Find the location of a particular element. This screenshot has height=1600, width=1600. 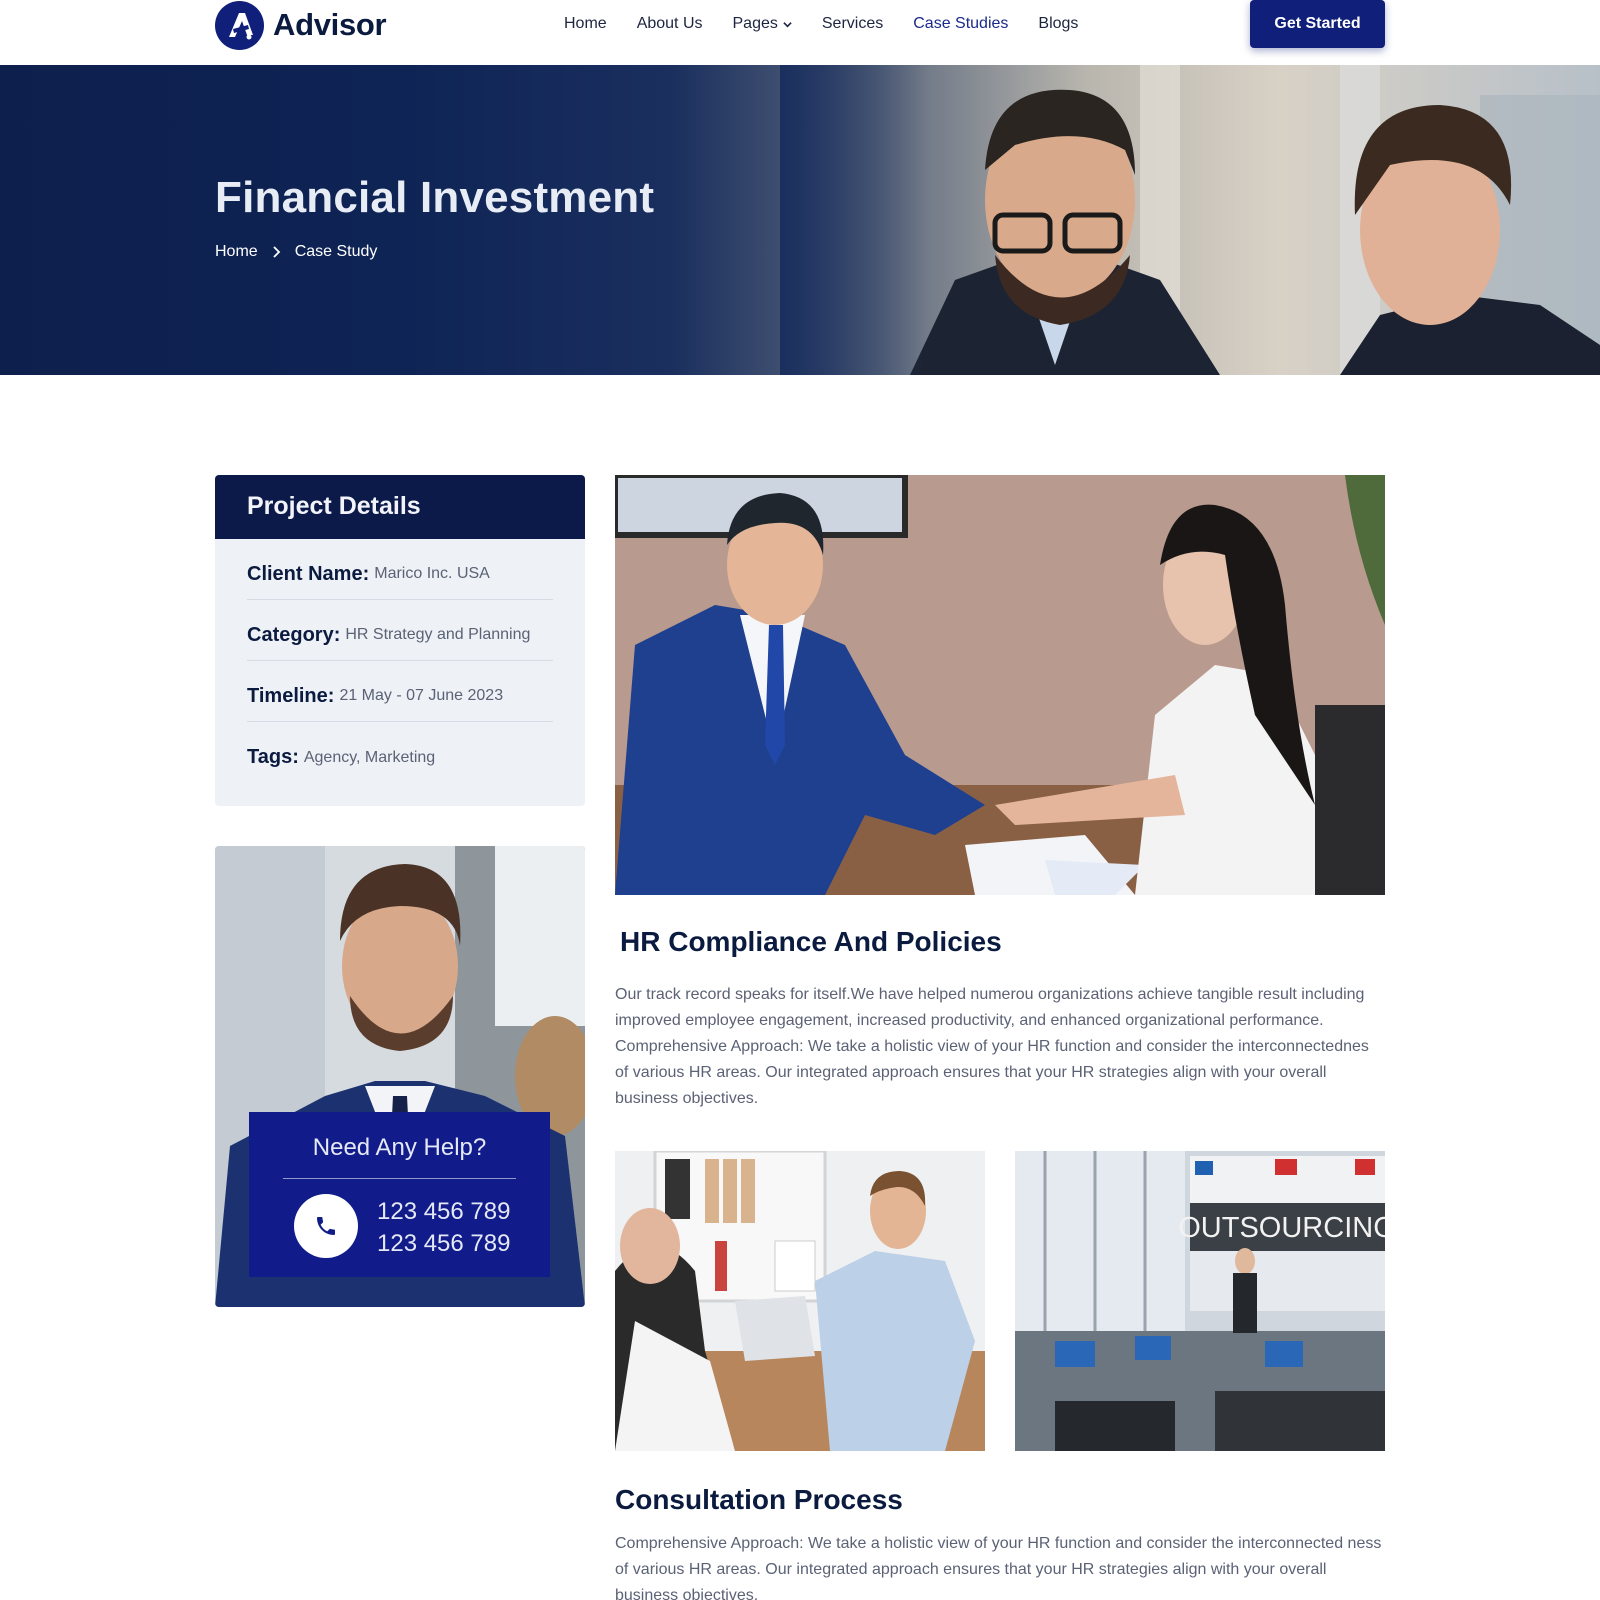

divider is located at coordinates (399, 1178).